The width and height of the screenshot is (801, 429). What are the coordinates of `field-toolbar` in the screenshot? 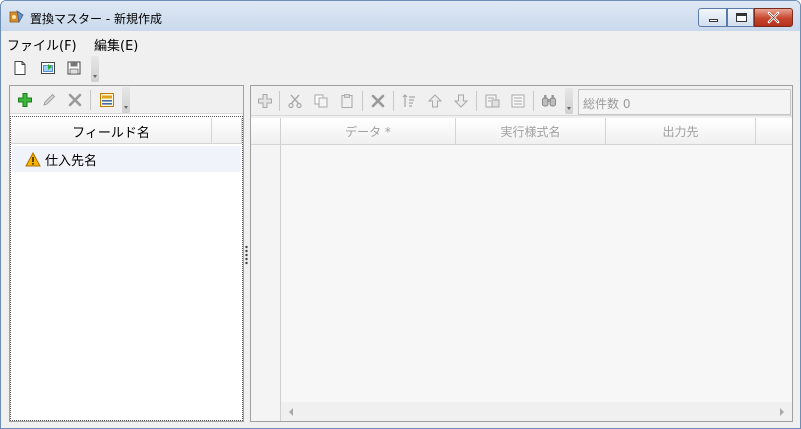 It's located at (126, 100).